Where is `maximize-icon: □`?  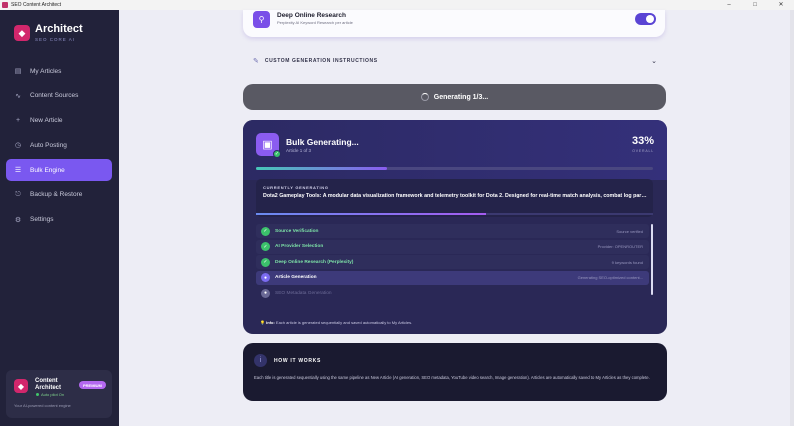 maximize-icon: □ is located at coordinates (755, 5).